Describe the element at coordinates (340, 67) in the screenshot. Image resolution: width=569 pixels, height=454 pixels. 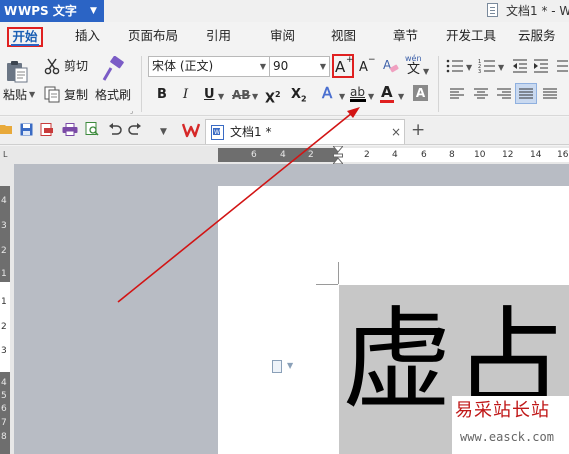
I see `grow-font-button: A` at that location.